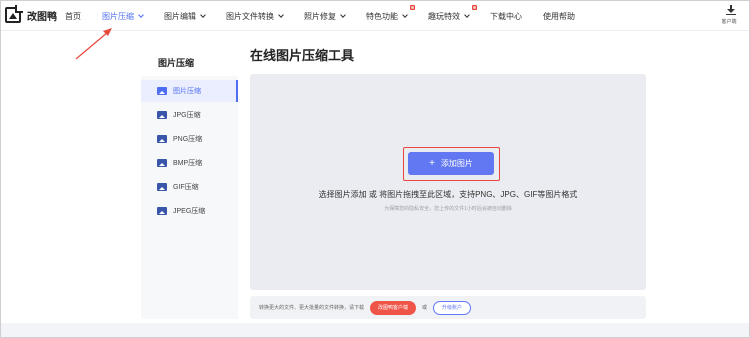 Image resolution: width=750 pixels, height=338 pixels. I want to click on logo: 改图鸭, so click(31, 14).